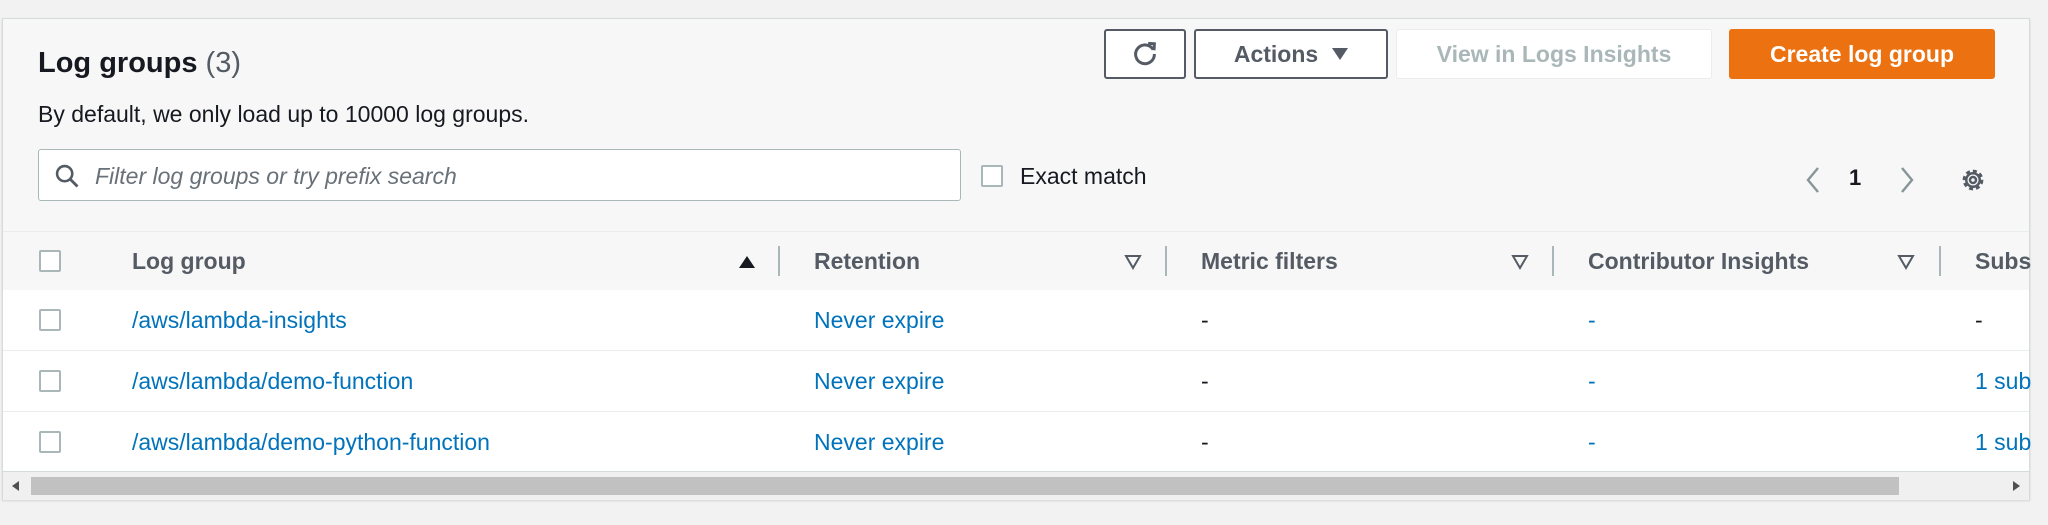 The image size is (2048, 525). What do you see at coordinates (118, 63) in the screenshot?
I see `title-text: Log groups` at bounding box center [118, 63].